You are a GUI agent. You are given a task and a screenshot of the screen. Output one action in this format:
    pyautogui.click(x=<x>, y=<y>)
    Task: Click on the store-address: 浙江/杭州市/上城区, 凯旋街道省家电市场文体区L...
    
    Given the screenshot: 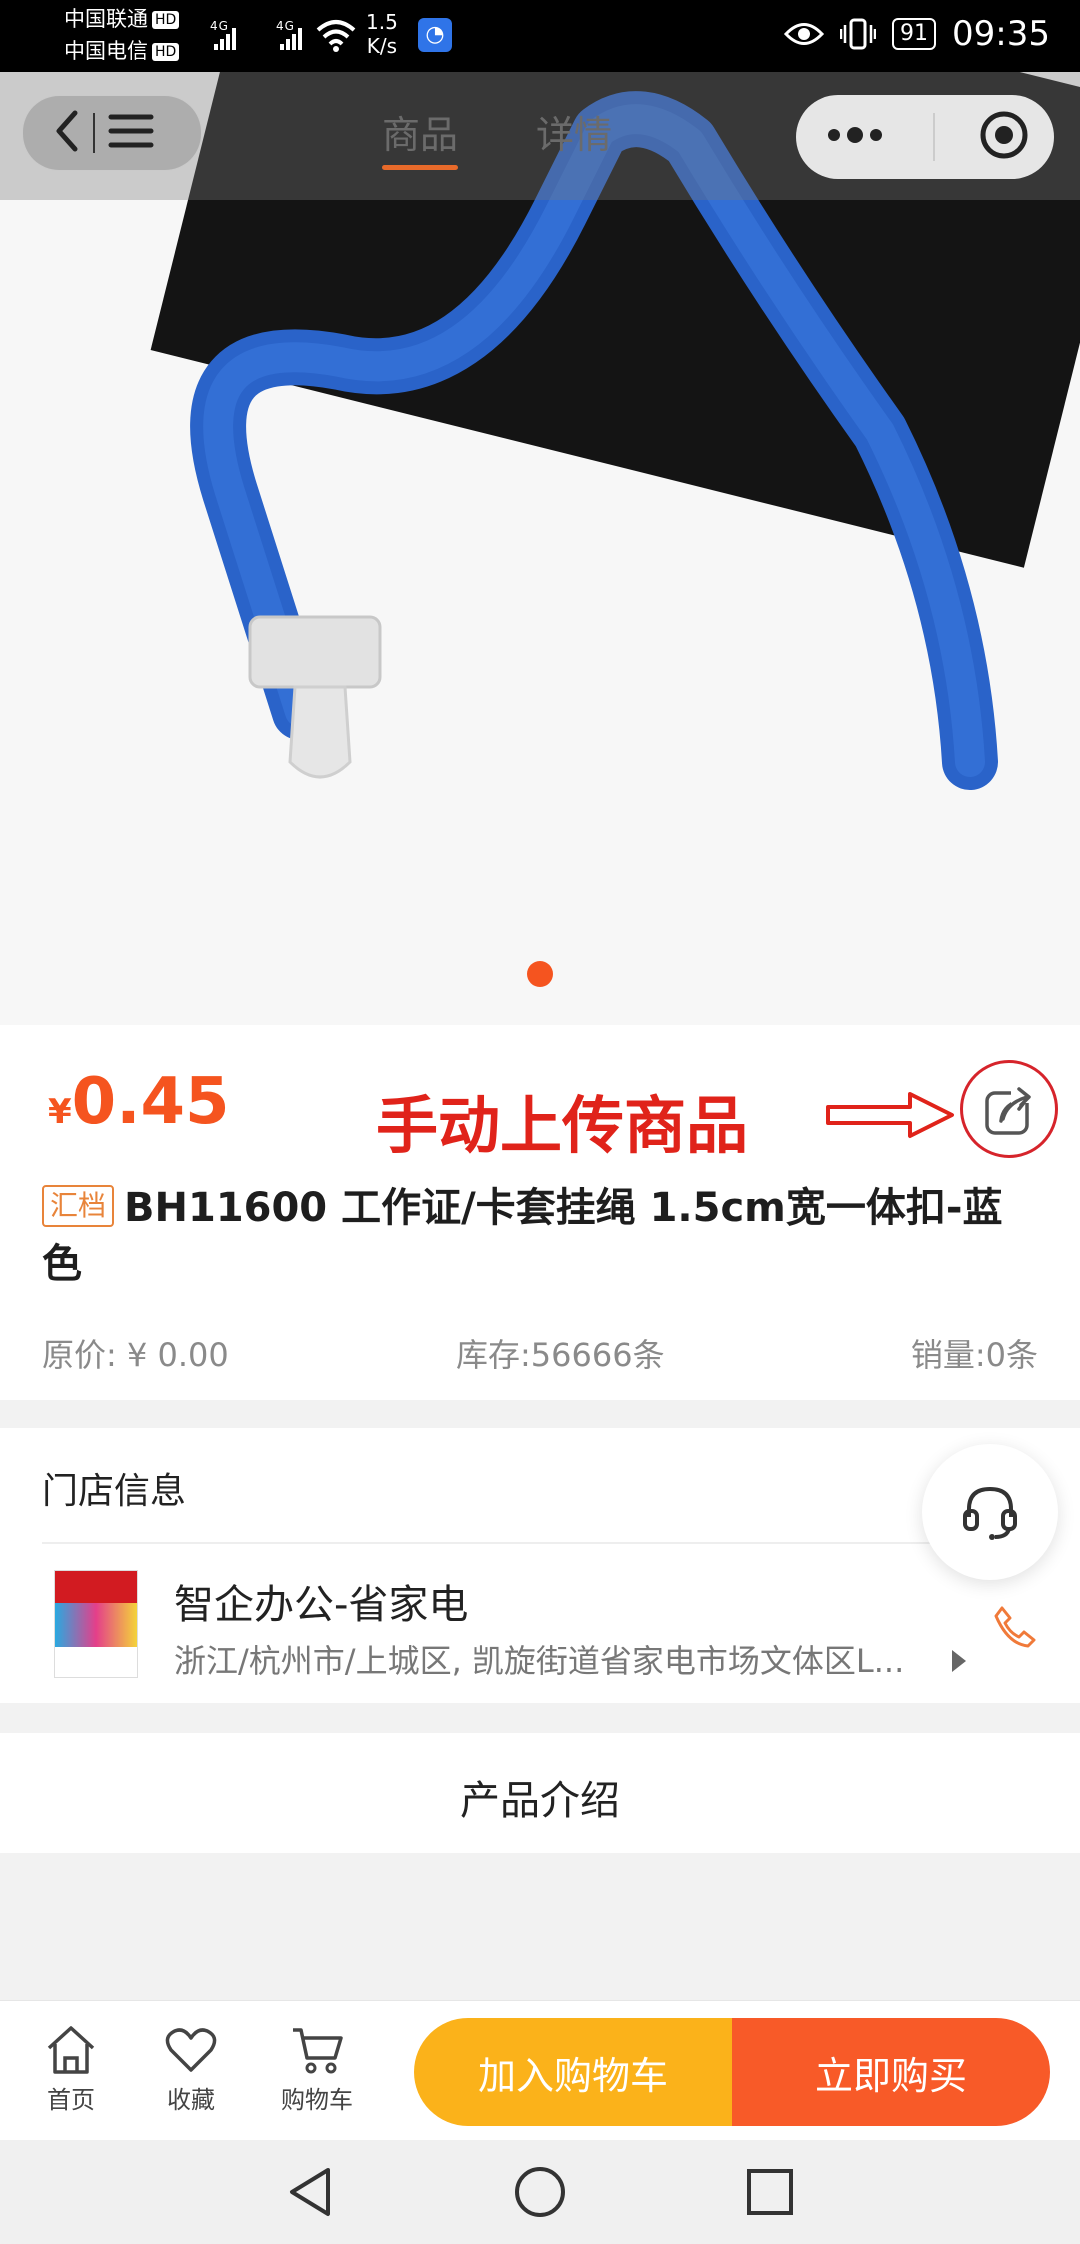 What is the action you would take?
    pyautogui.click(x=554, y=1659)
    